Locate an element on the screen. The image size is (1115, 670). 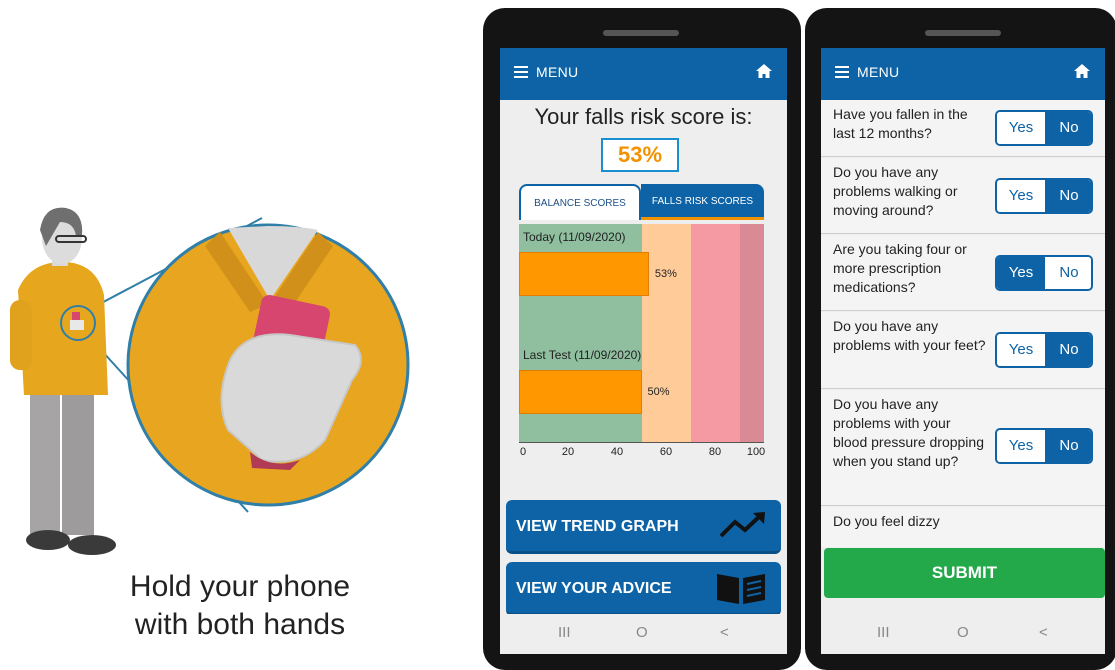
x-tick-label: 80 is located at coordinates (715, 452).